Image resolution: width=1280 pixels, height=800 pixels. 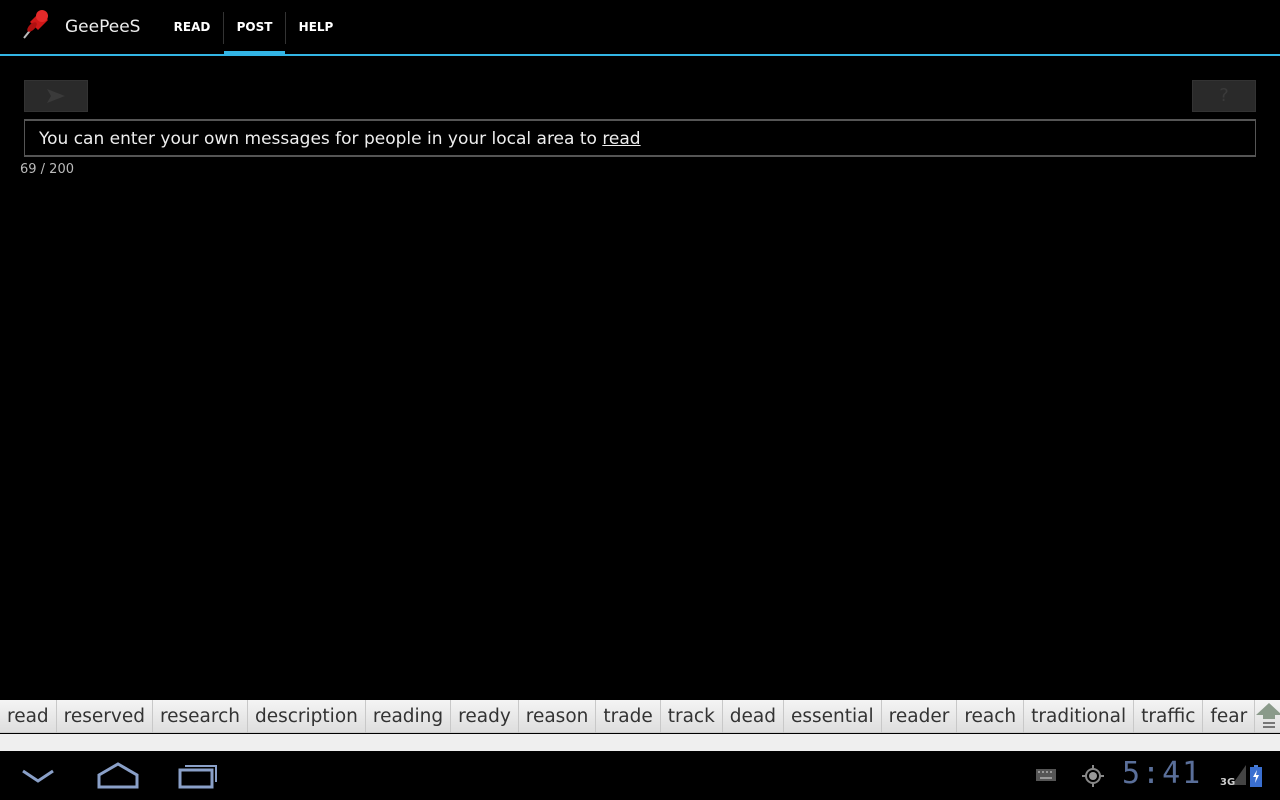 What do you see at coordinates (38, 776) in the screenshot?
I see `back-icon` at bounding box center [38, 776].